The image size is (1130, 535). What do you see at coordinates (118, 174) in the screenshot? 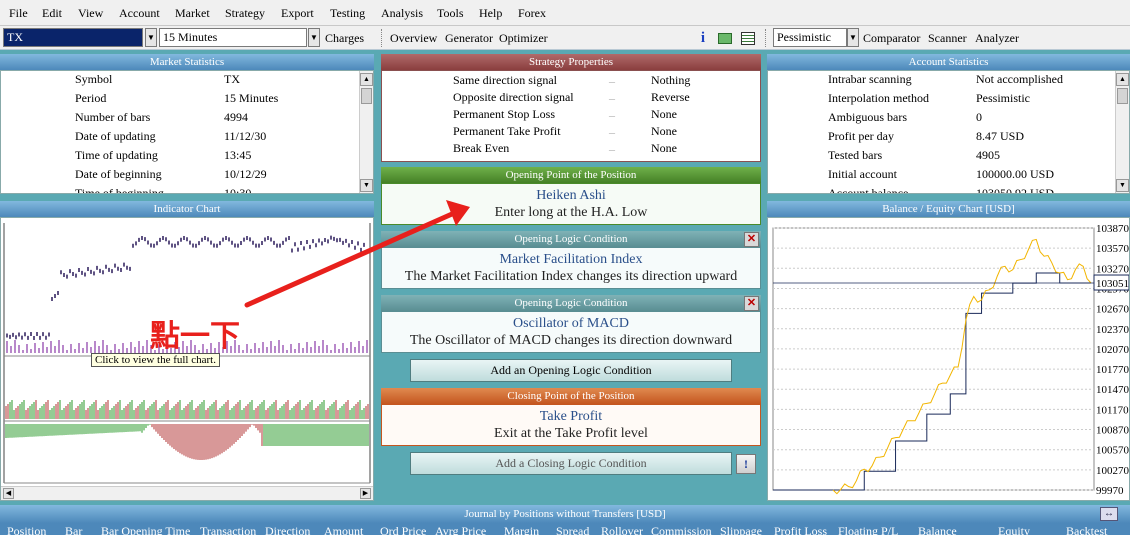
I see `stat-label: Date of beginning` at bounding box center [118, 174].